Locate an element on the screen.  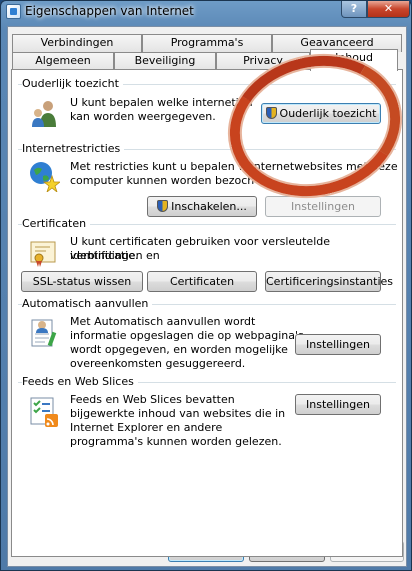
parental-control-icon is located at coordinates (44, 114).